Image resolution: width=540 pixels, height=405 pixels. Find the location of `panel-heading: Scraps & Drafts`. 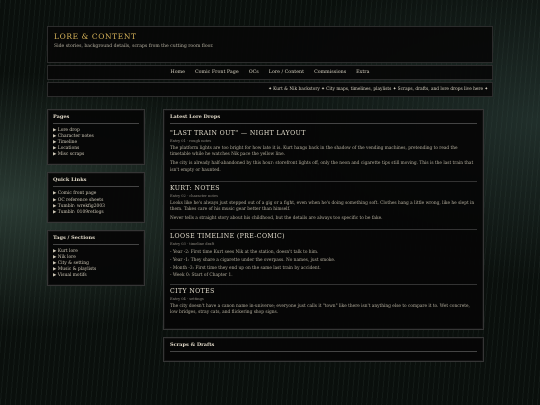

panel-heading: Scraps & Drafts is located at coordinates (323, 347).